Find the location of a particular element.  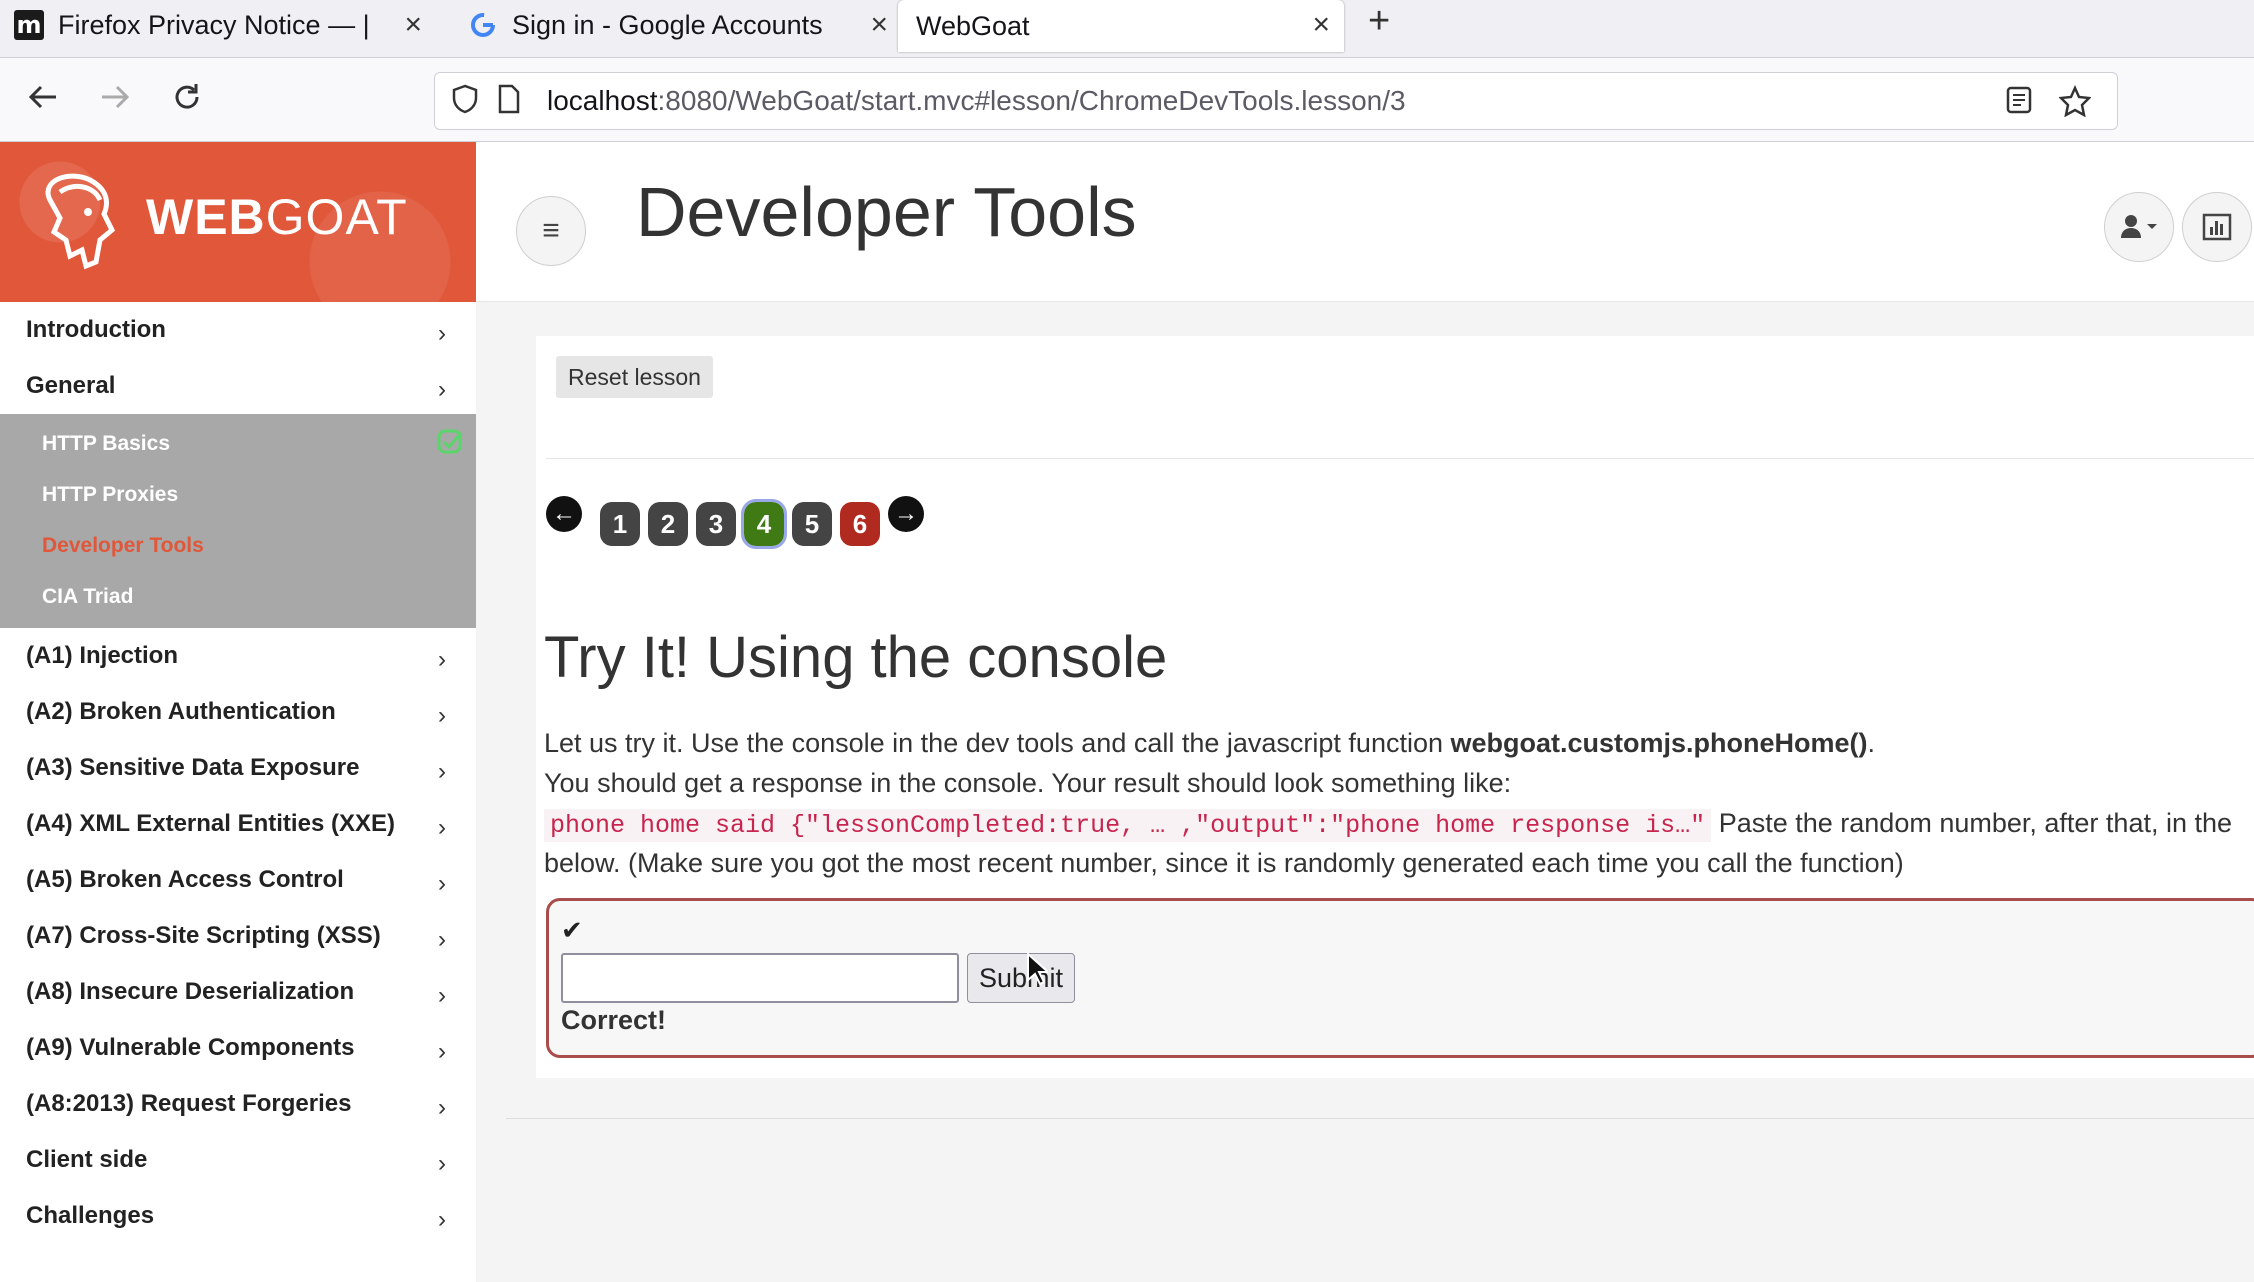

webgoat-logo: WEBGOAT is located at coordinates (238, 222).